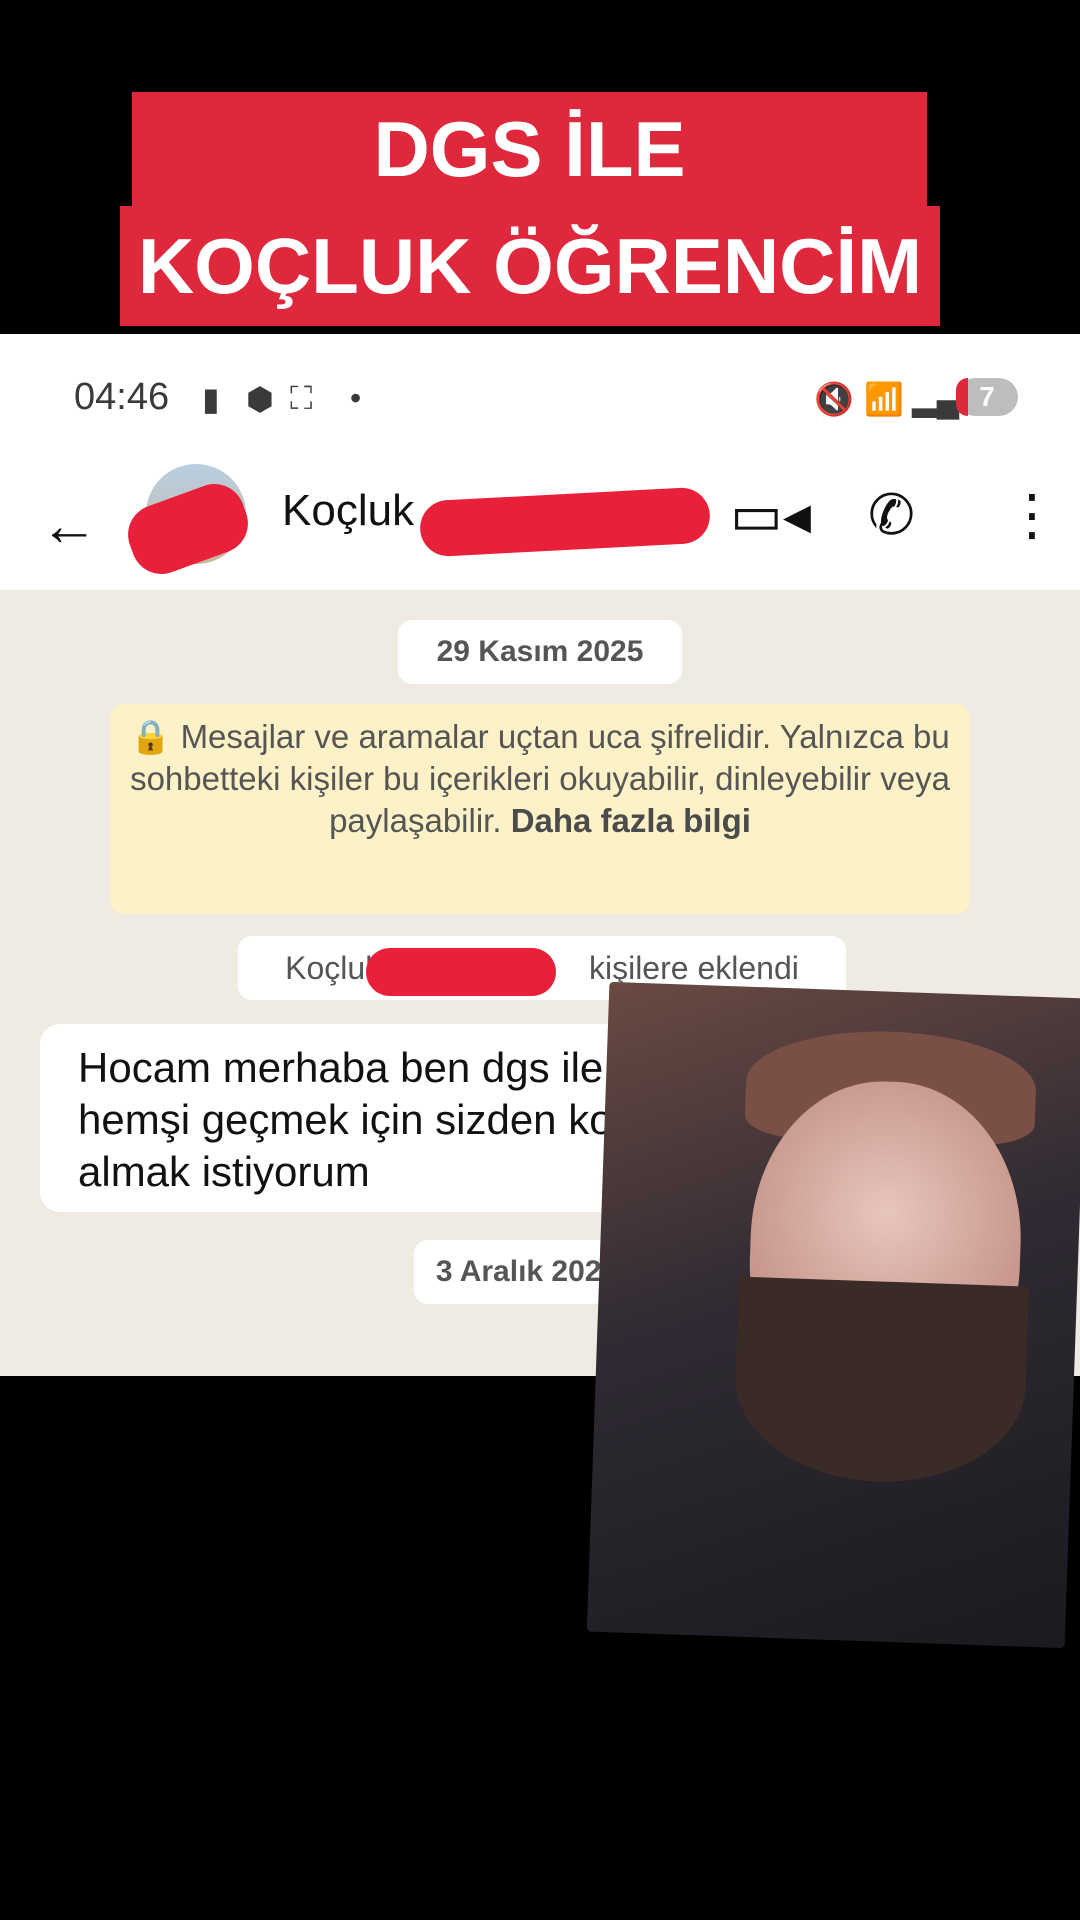  I want to click on lock-icon: 🔒, so click(151, 736).